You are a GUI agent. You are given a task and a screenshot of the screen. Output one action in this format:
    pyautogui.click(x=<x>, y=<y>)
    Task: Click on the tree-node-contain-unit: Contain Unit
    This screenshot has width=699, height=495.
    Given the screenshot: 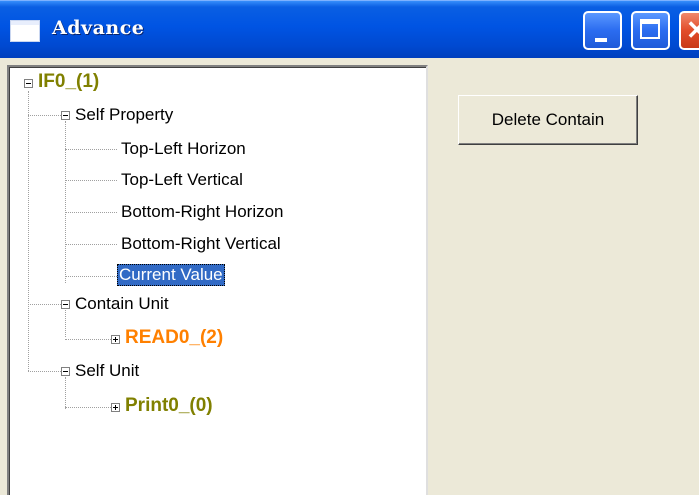 What is the action you would take?
    pyautogui.click(x=122, y=304)
    